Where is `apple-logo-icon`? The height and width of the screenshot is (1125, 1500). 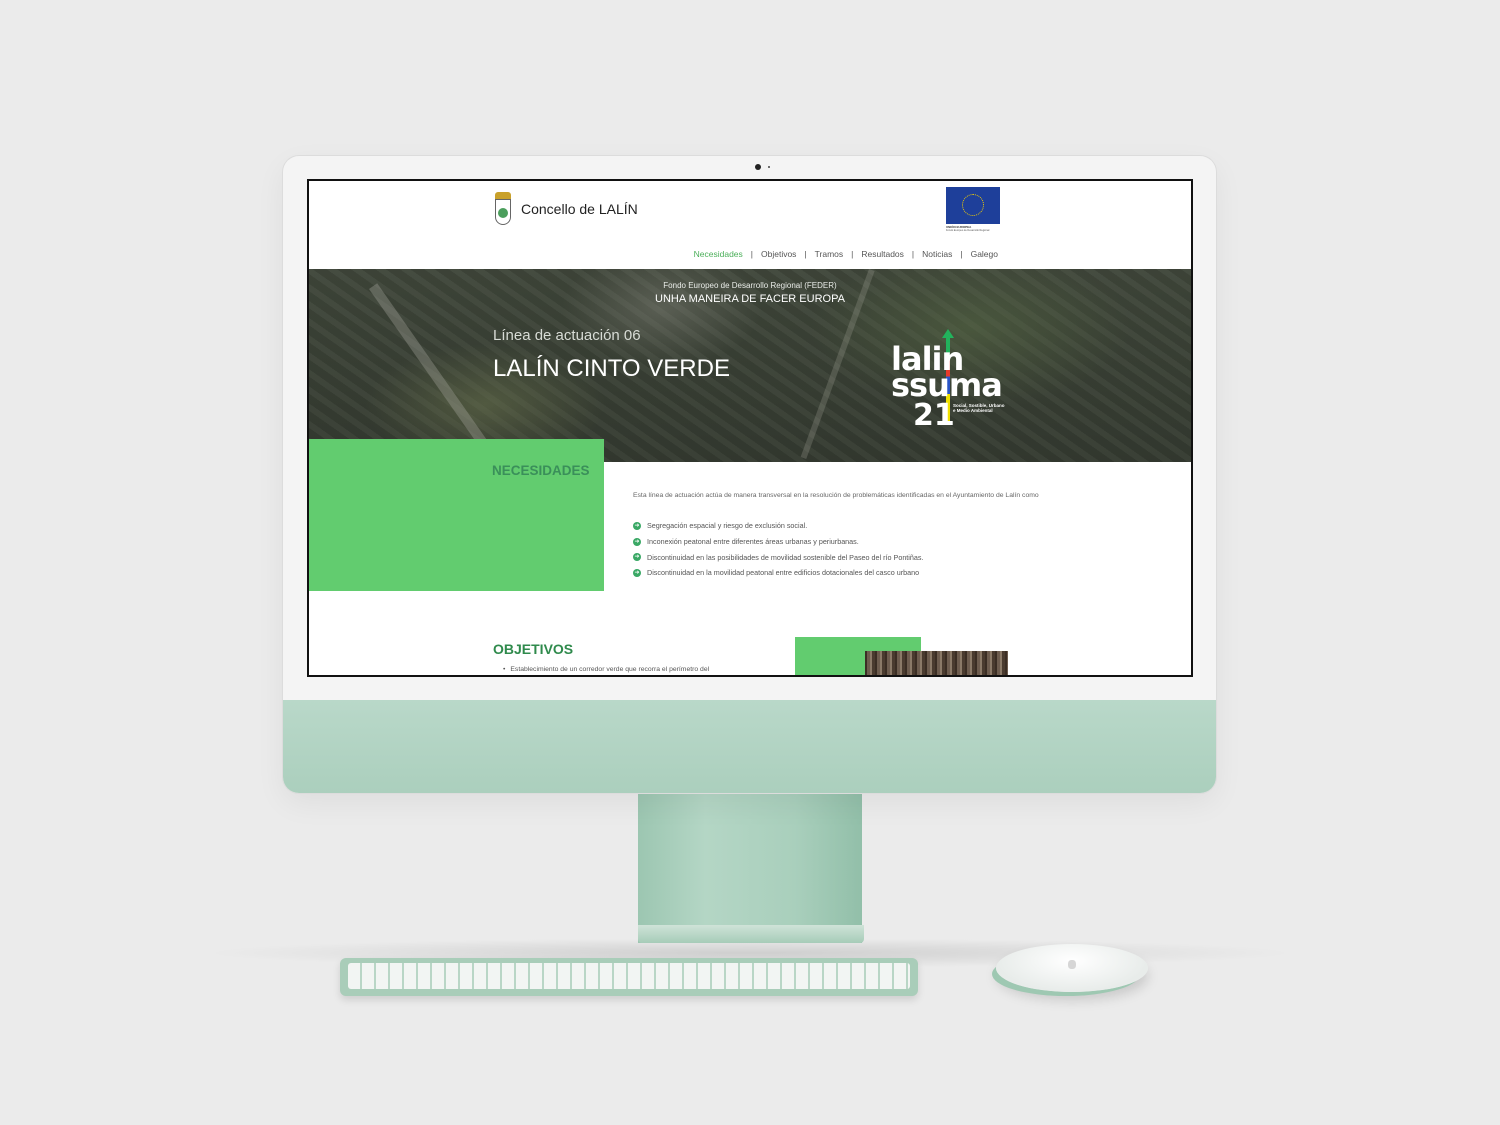
apple-logo-icon is located at coordinates (1072, 964).